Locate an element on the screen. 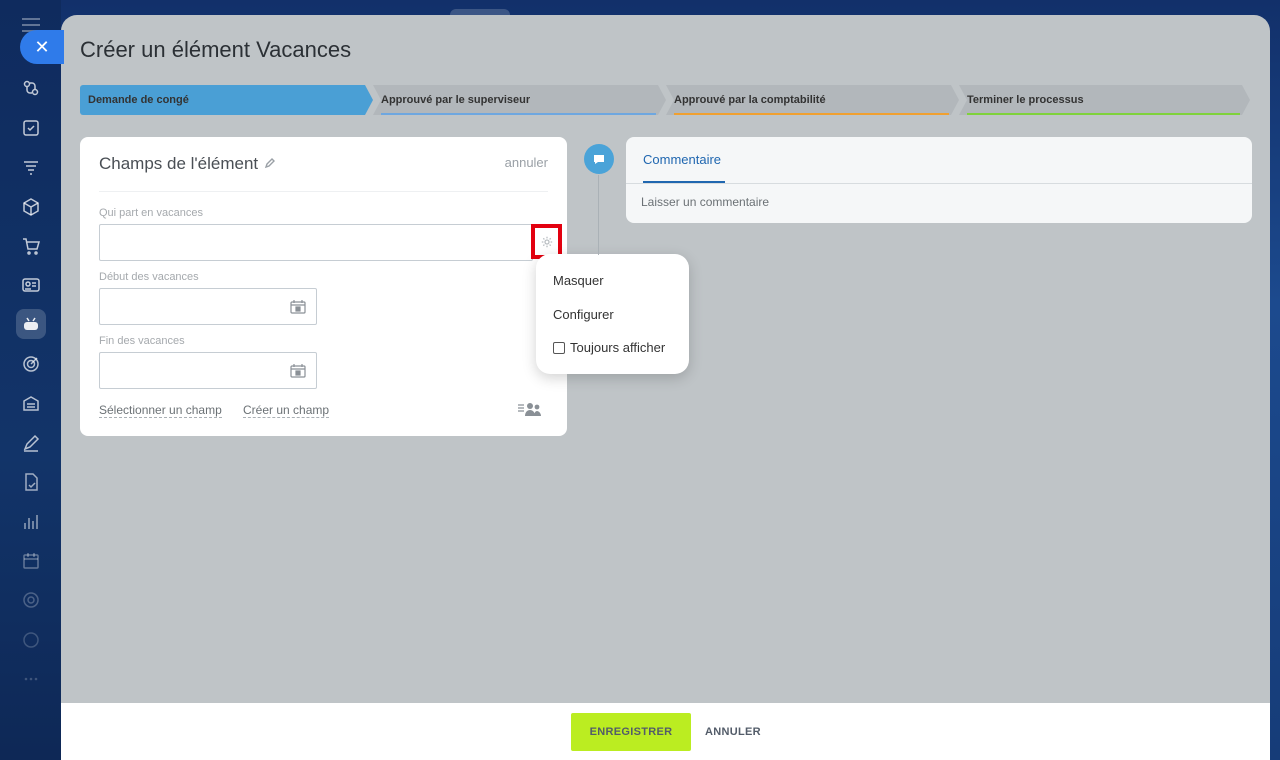 The image size is (1280, 760). close-slider-button: ✕ is located at coordinates (42, 47).